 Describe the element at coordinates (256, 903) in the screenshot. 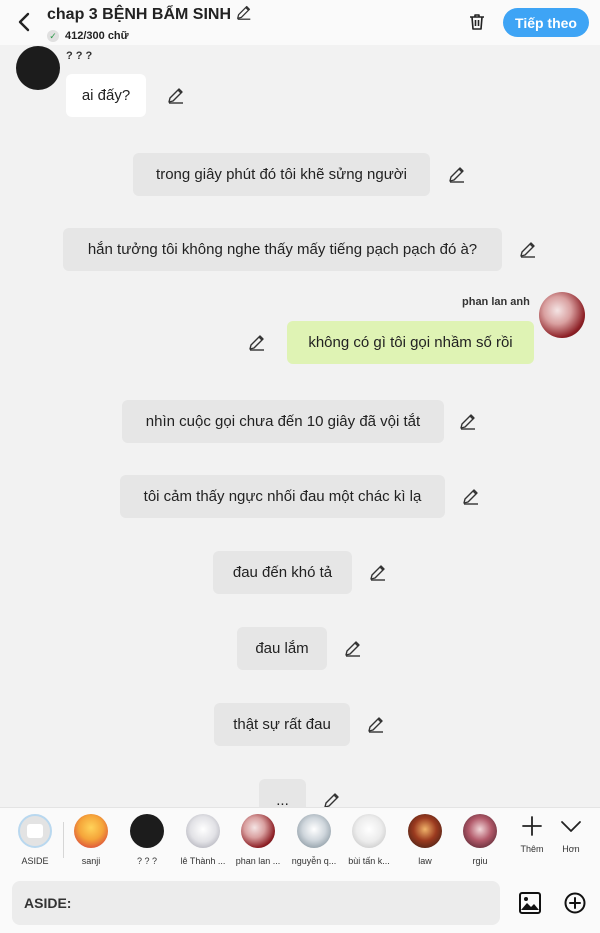

I see `message-input` at that location.